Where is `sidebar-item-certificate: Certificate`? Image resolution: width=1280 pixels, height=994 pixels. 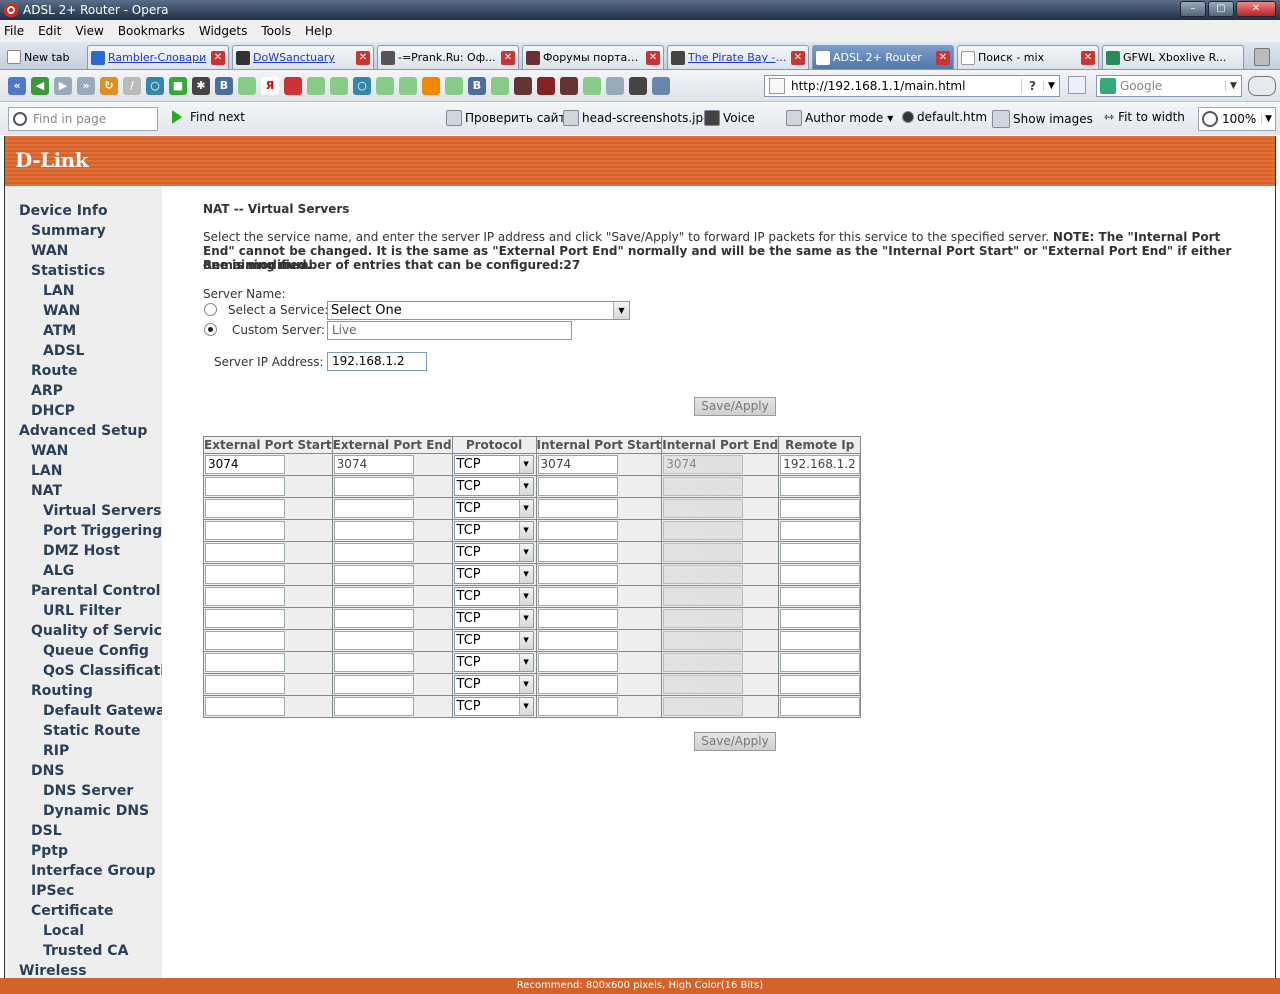
sidebar-item-certificate: Certificate is located at coordinates (72, 911).